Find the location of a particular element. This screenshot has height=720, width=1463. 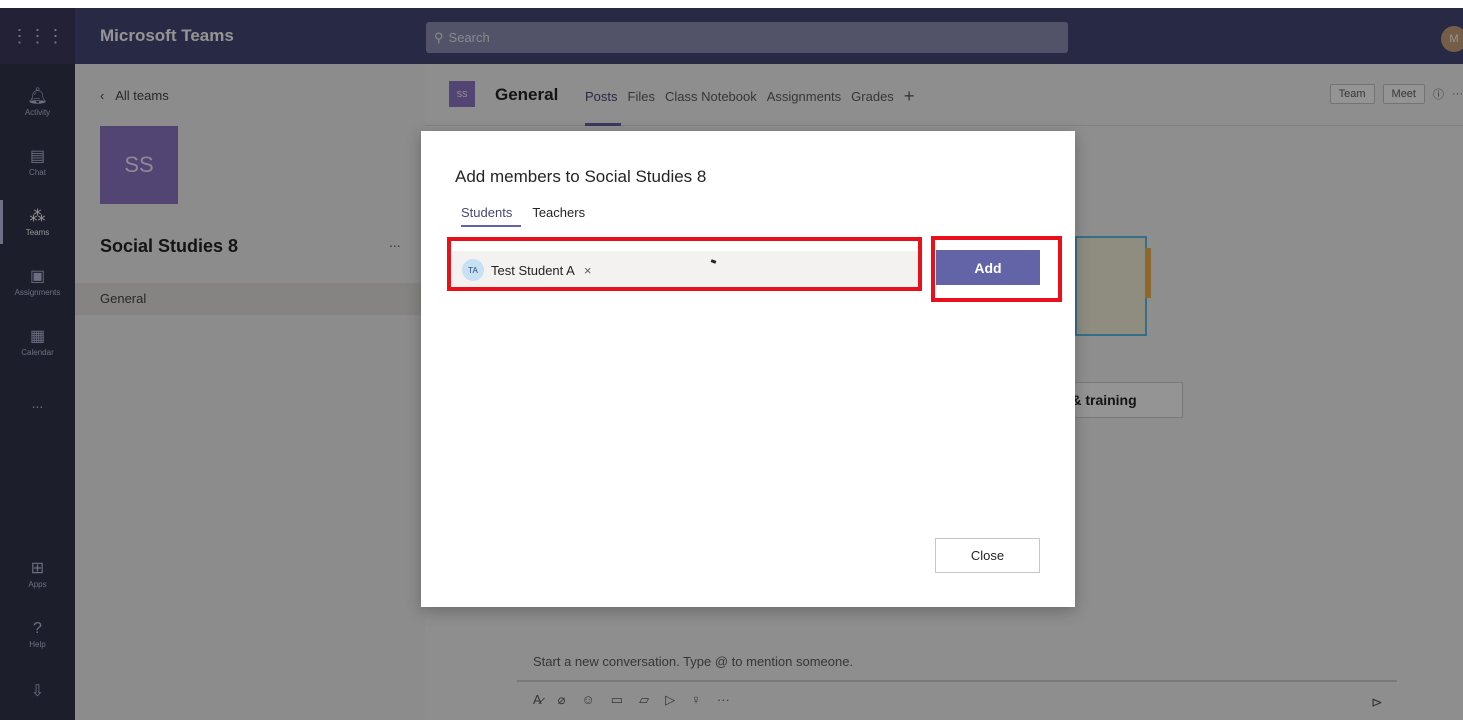

dialog-tabs: Students Teachers is located at coordinates (523, 212).